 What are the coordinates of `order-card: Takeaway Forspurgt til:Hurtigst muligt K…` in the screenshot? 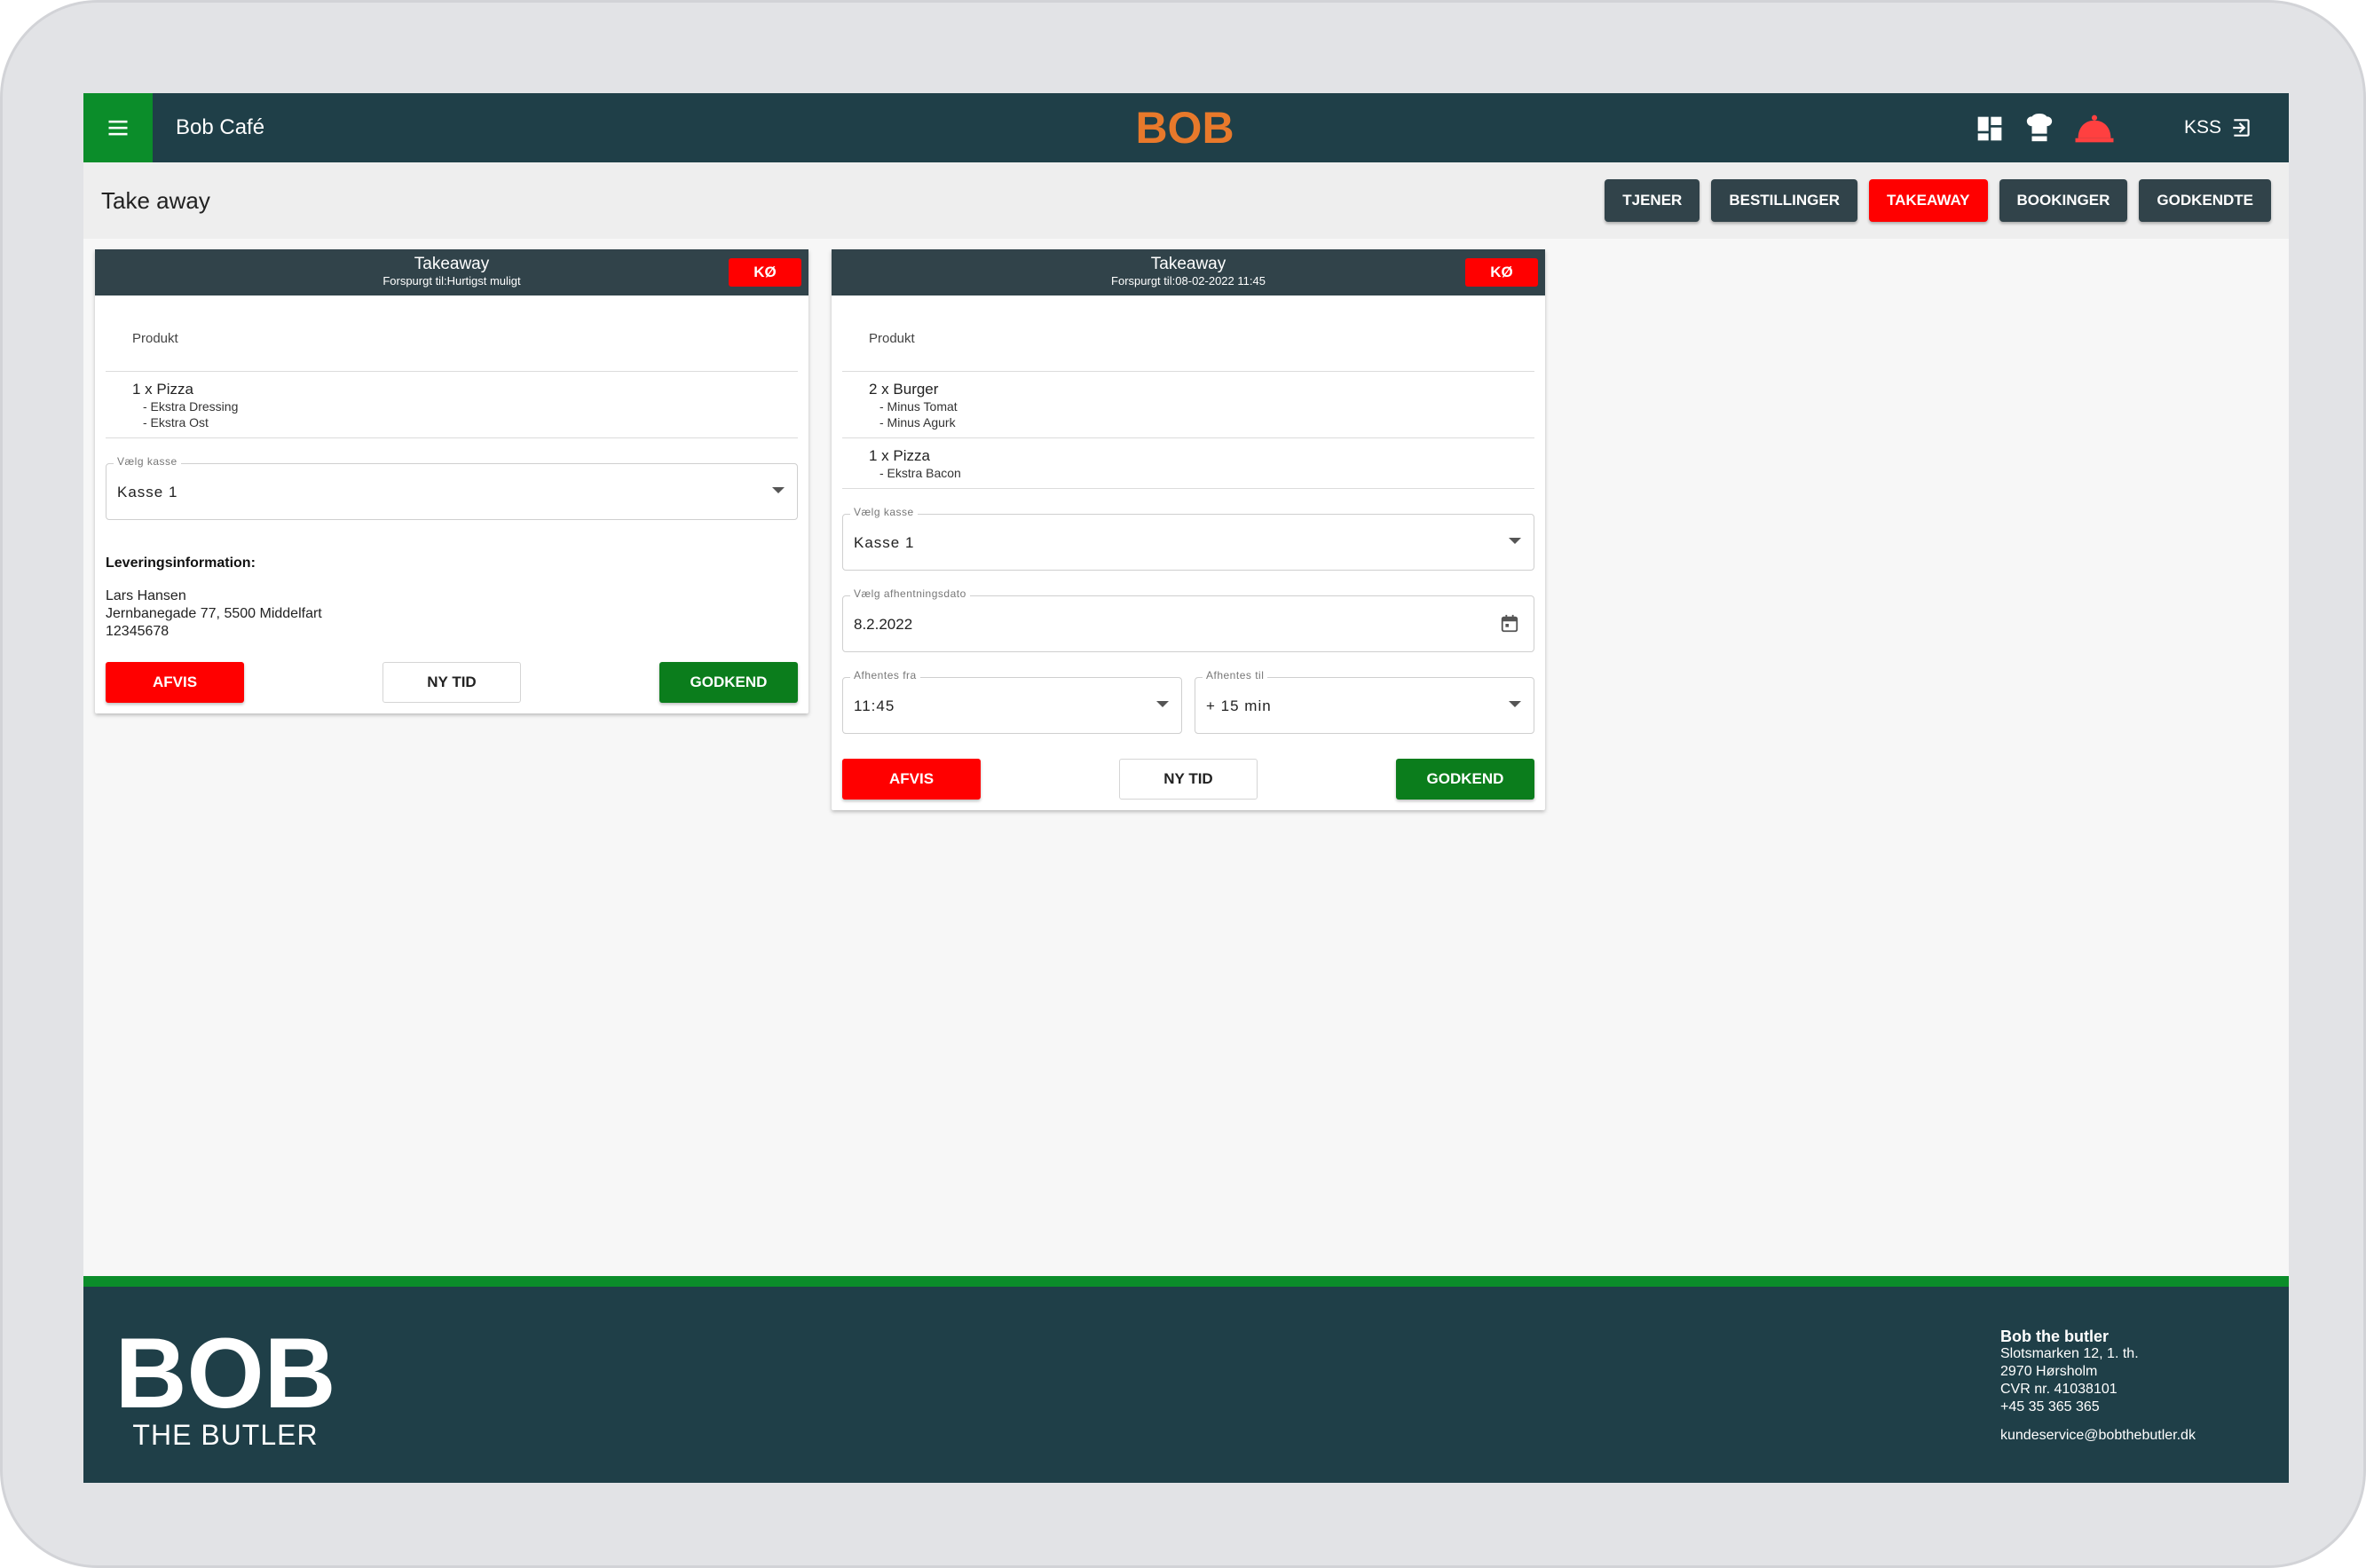 It's located at (451, 481).